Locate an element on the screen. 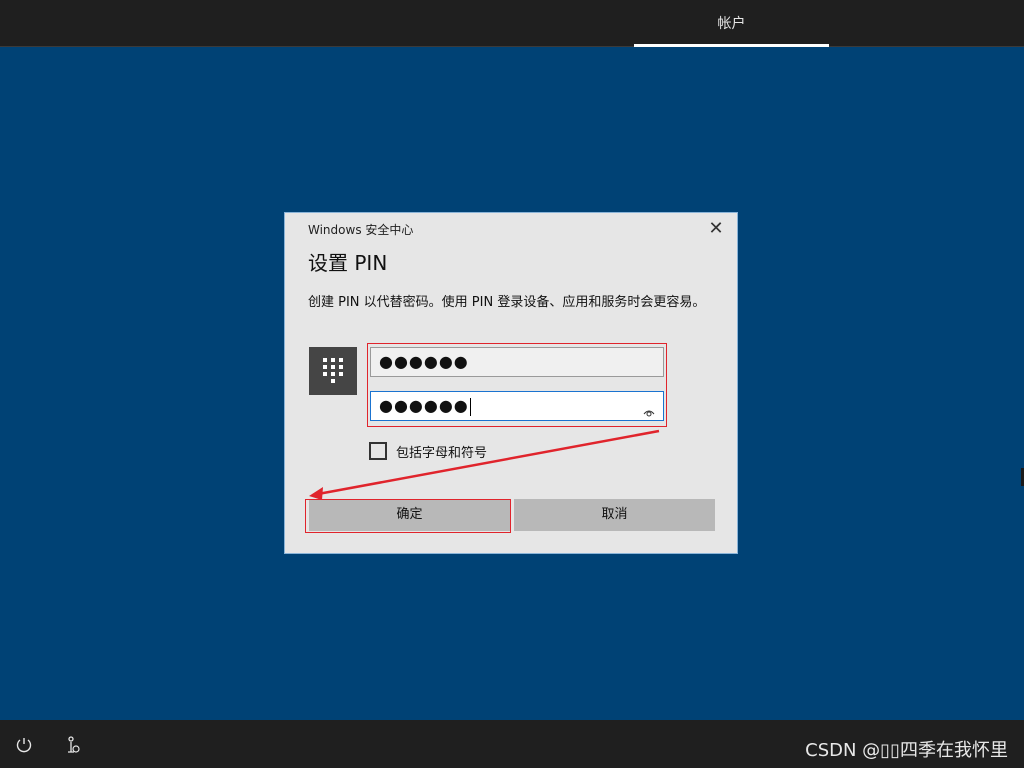 The image size is (1024, 768). confirm-pin-input: ●●●●●● is located at coordinates (517, 406).